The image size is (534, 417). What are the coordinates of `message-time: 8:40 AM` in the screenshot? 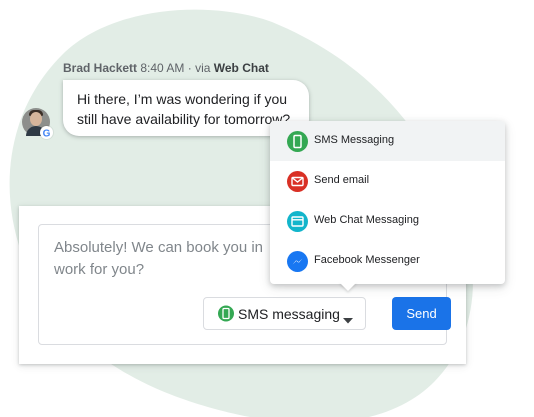 It's located at (162, 68).